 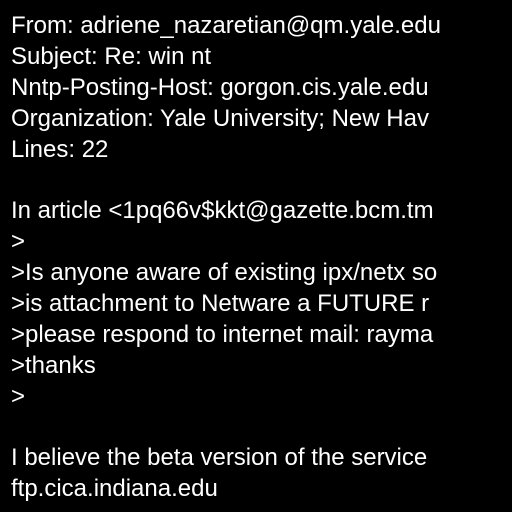 I want to click on quoted-line: >is attachment to Netware a FUTURE r, so click(x=220, y=304).